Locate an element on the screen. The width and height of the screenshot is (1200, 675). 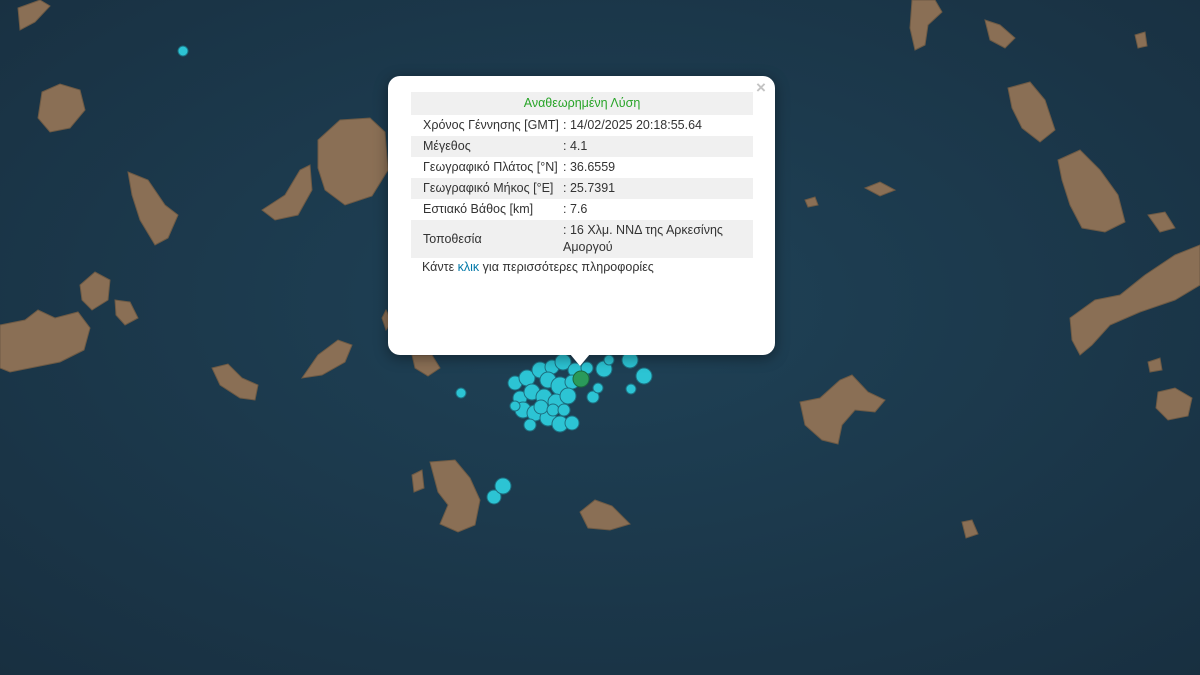
row-value: : 25.7391 is located at coordinates (589, 188).